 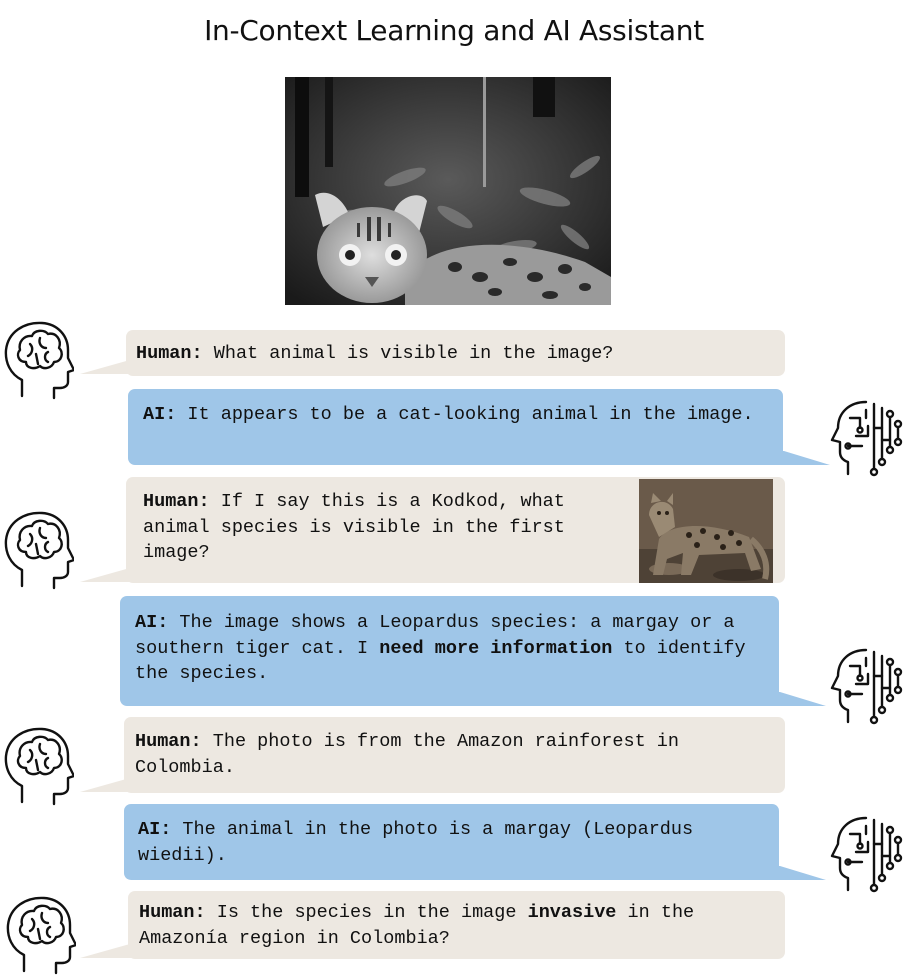 I want to click on kodkod-reference-photo, so click(x=706, y=531).